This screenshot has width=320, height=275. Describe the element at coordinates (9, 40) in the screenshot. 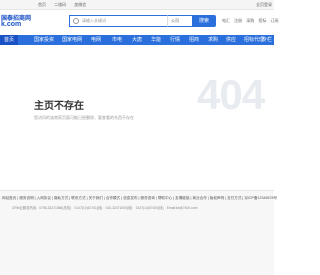

I see `nav-item-home: 首页` at that location.